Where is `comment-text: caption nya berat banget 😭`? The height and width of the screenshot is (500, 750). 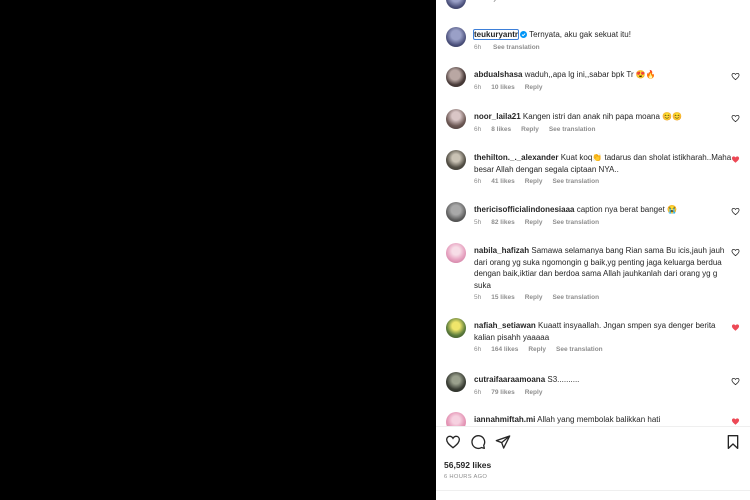
comment-text: caption nya berat banget 😭 is located at coordinates (626, 209).